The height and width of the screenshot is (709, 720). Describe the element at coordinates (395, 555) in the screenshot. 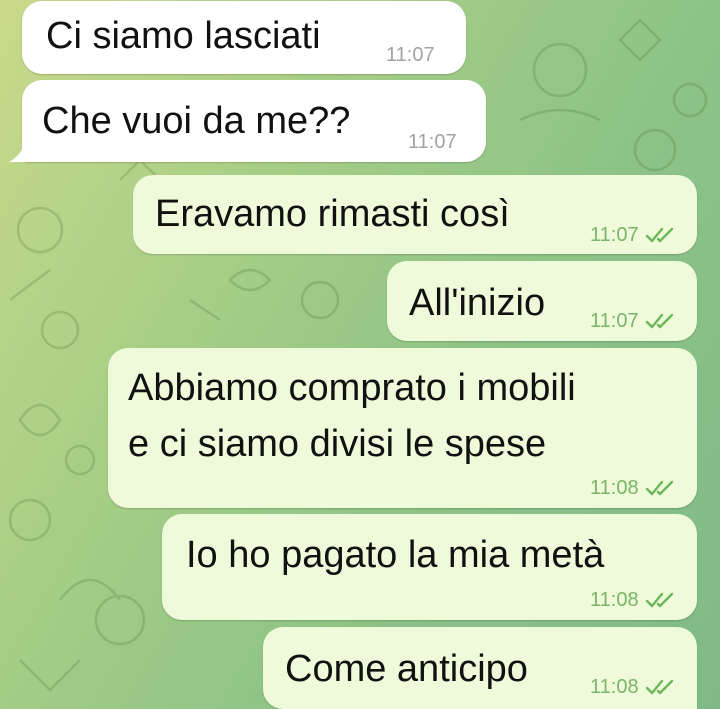

I see `message-text: Io ho pagato la mia metà` at that location.